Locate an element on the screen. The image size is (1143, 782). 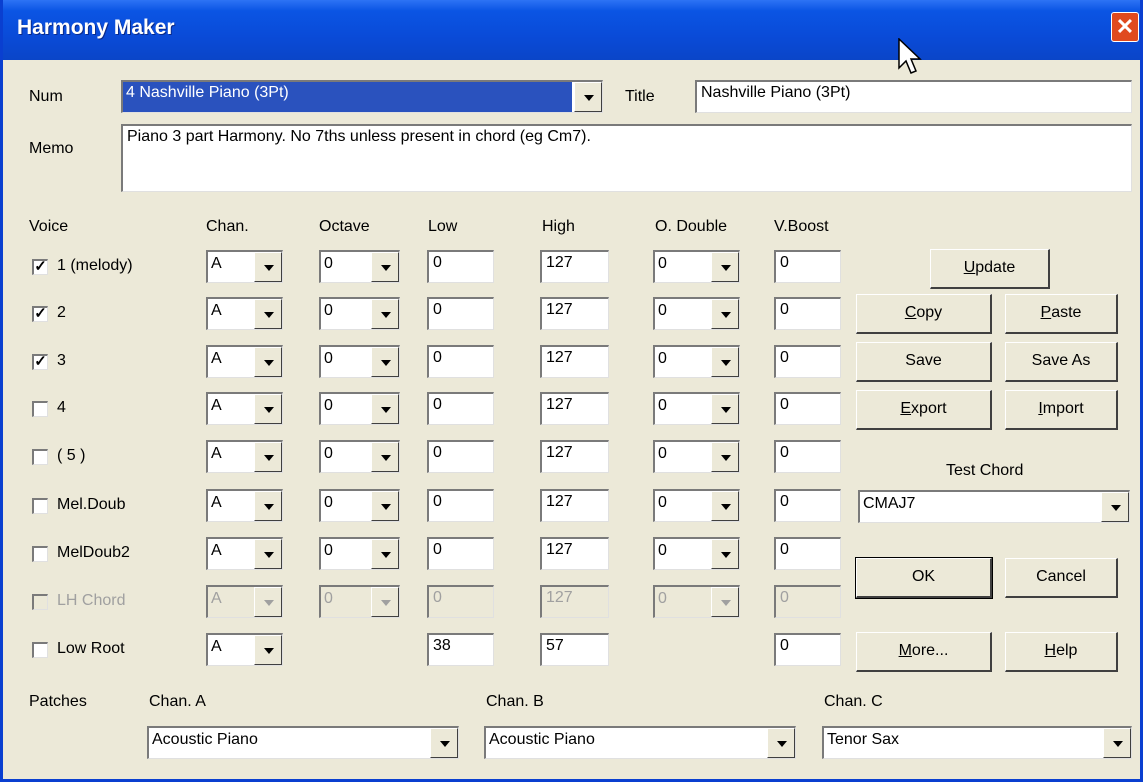
title-field: Nashville Piano (3Pt) is located at coordinates (913, 96).